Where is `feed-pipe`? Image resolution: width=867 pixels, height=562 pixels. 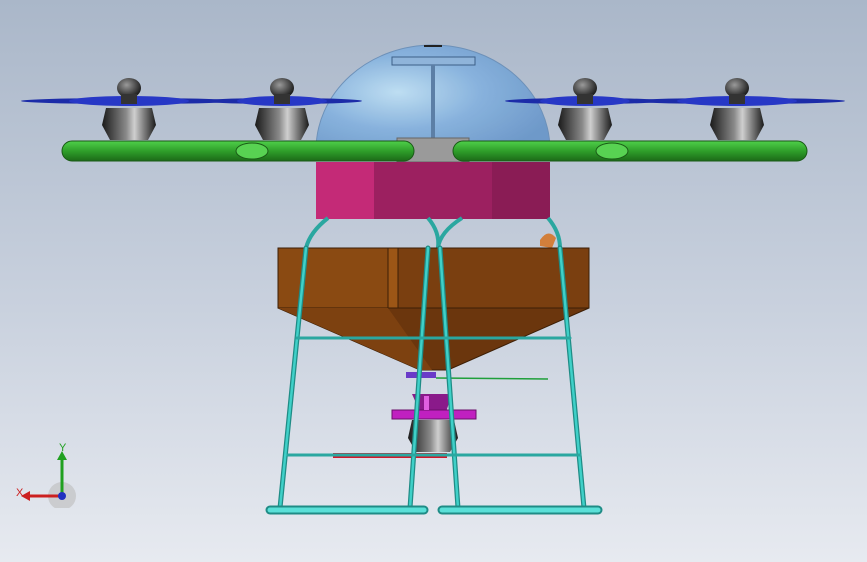 feed-pipe is located at coordinates (548, 240).